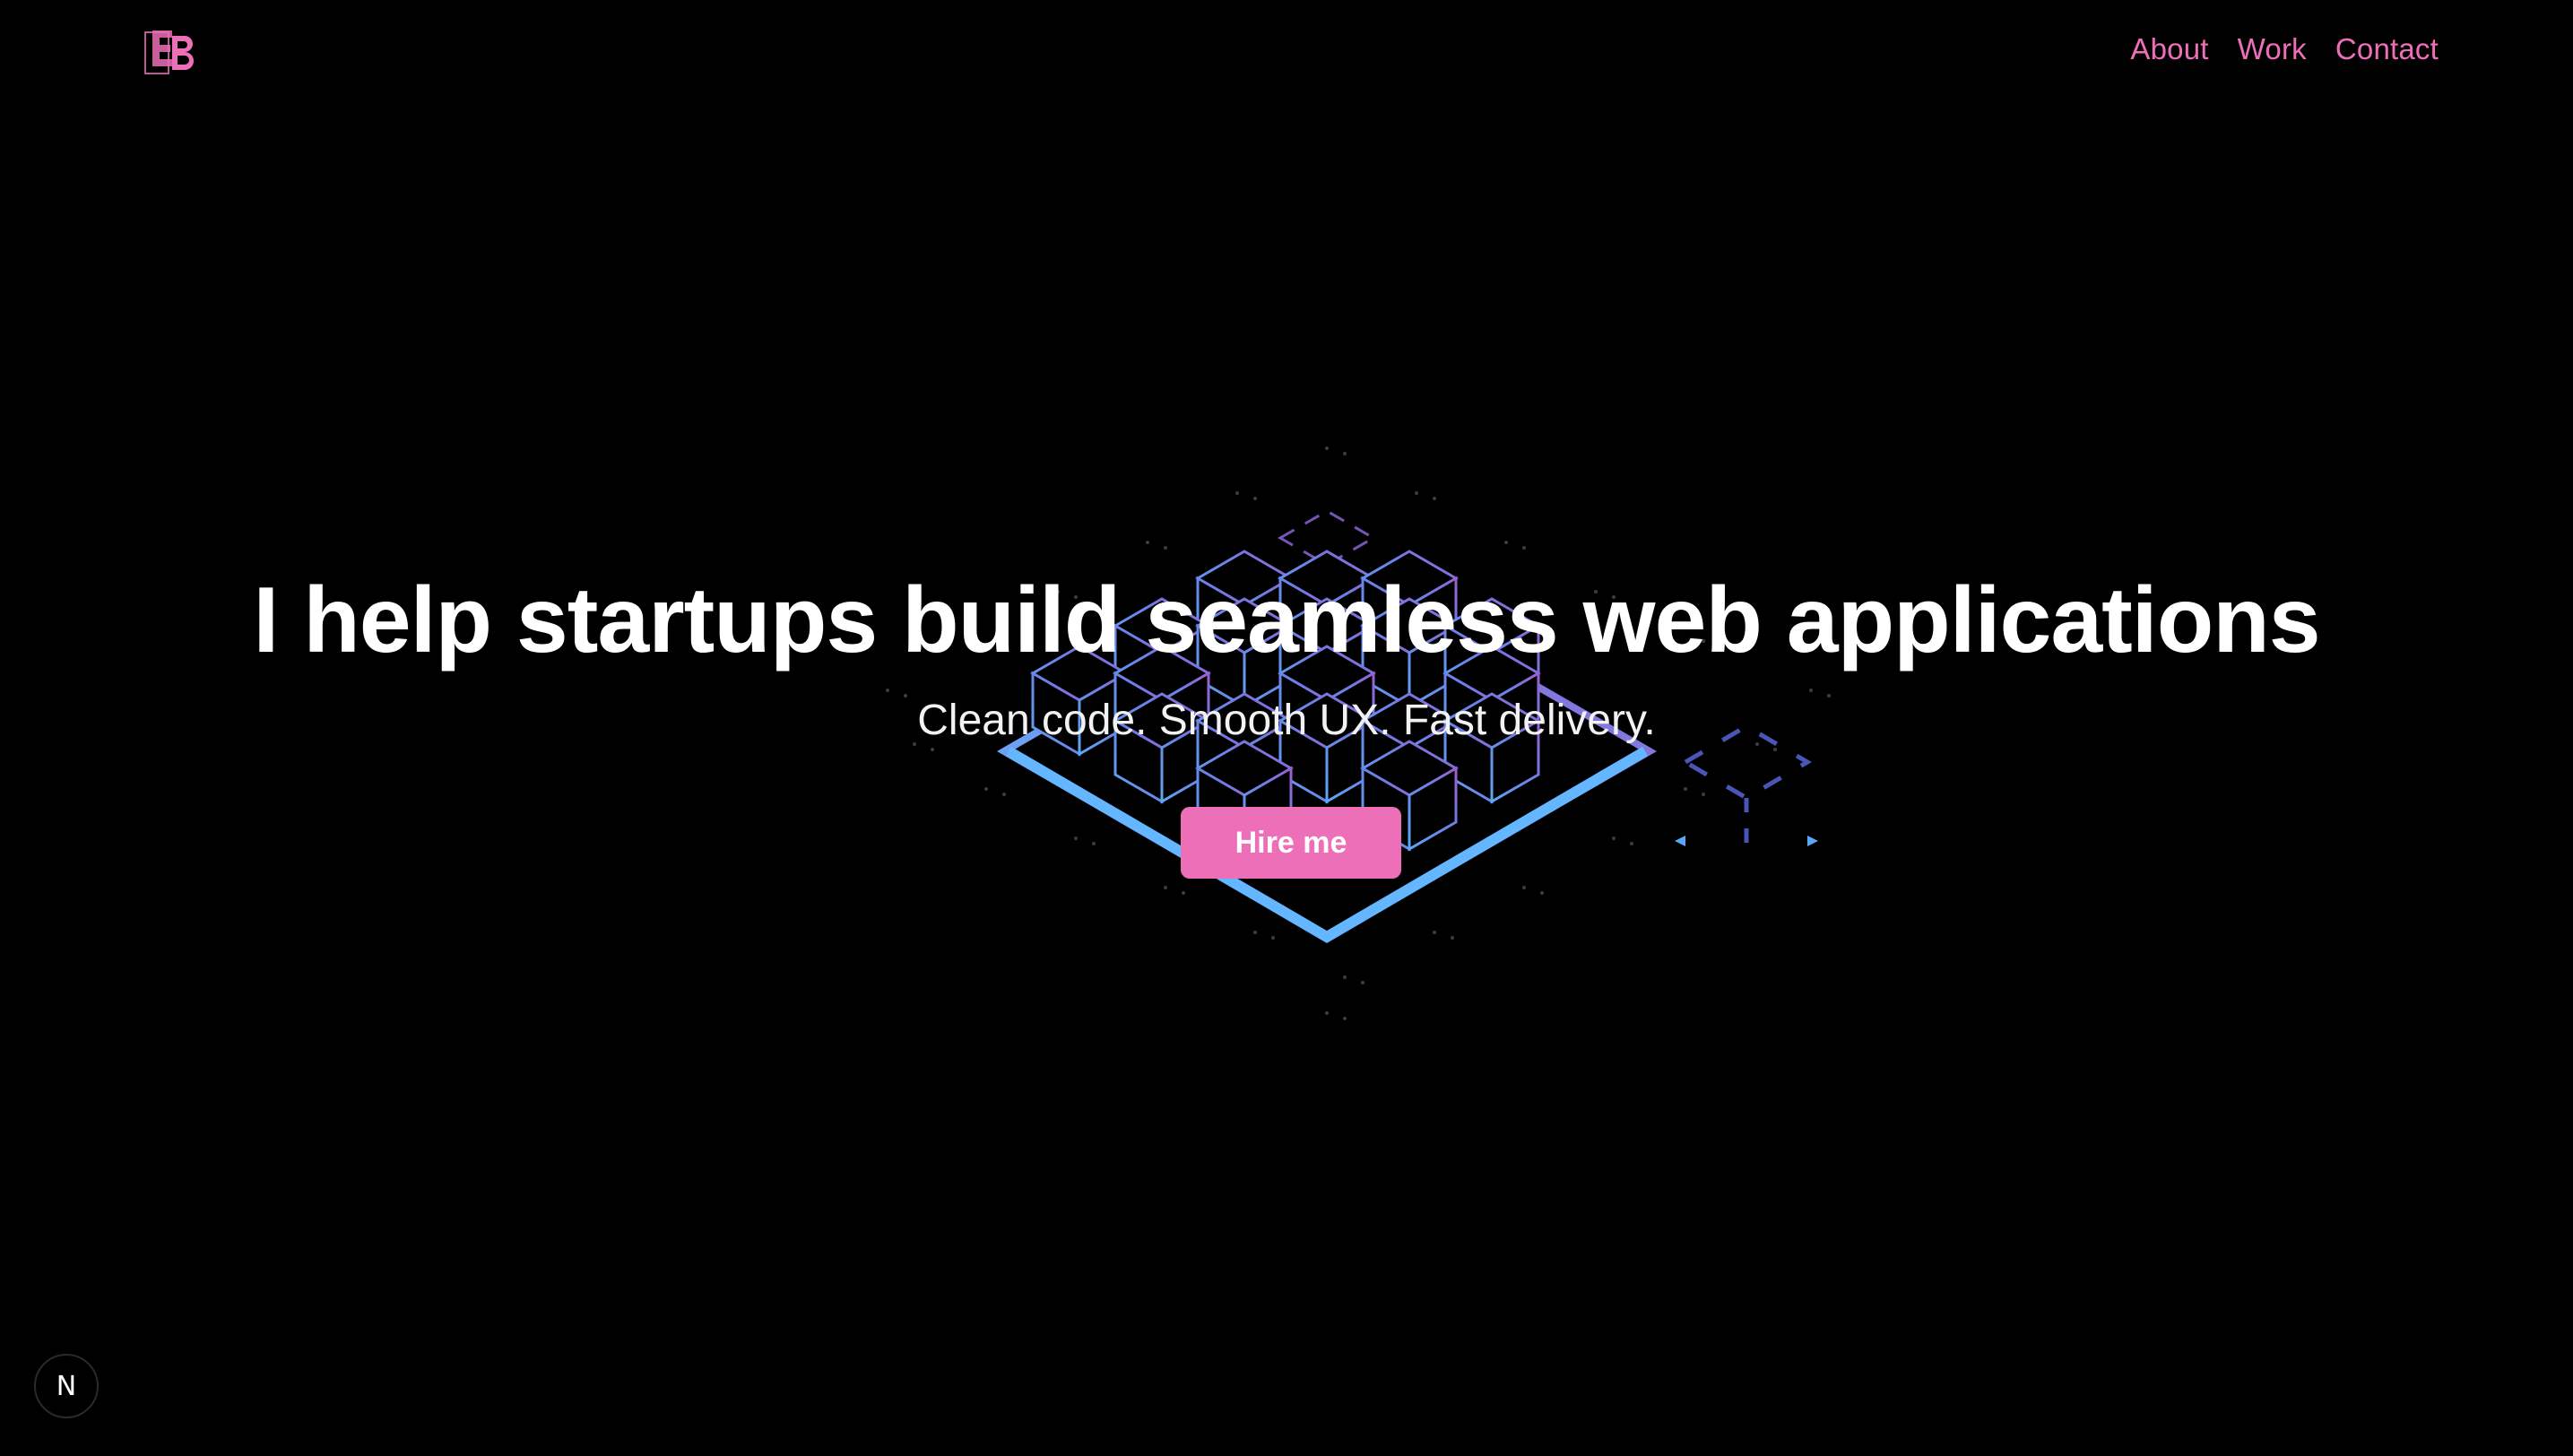 The width and height of the screenshot is (2573, 1456). I want to click on nextjs-icon: N, so click(66, 1386).